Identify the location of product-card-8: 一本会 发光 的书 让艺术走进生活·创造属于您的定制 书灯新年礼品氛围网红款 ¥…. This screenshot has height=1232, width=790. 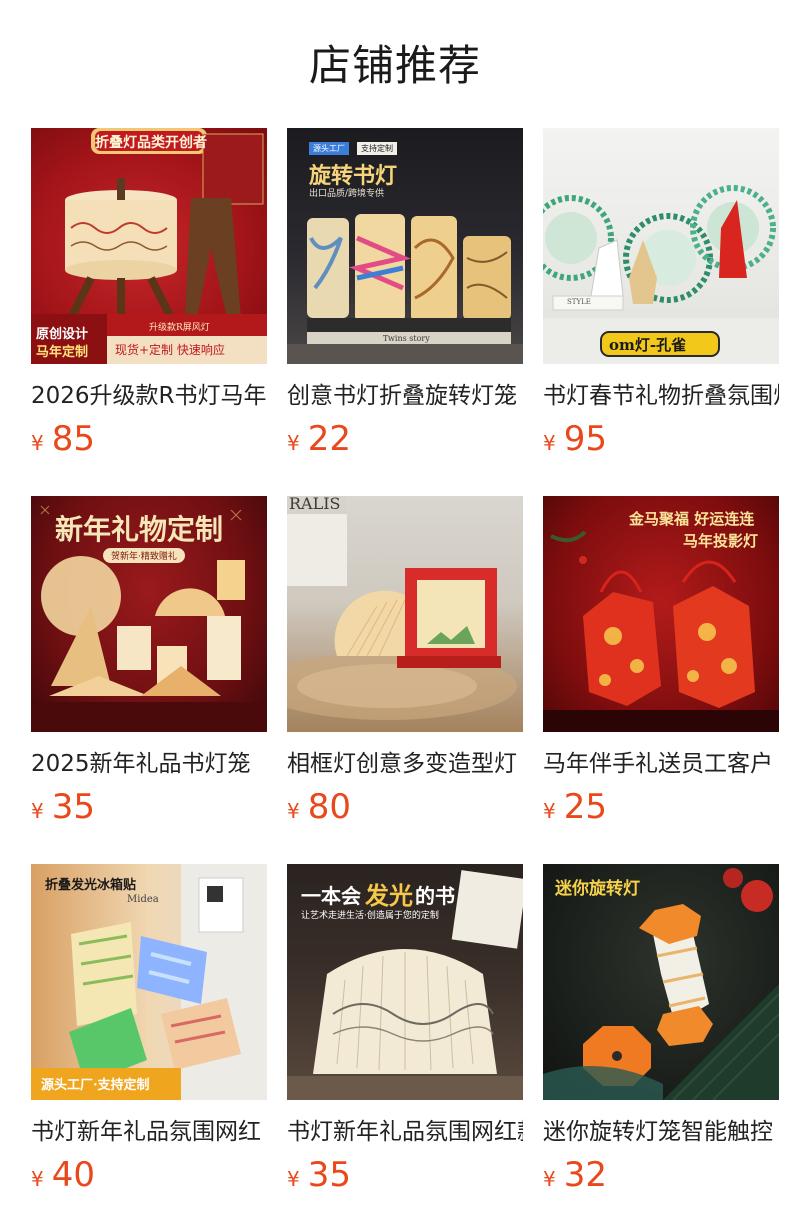
(405, 1032).